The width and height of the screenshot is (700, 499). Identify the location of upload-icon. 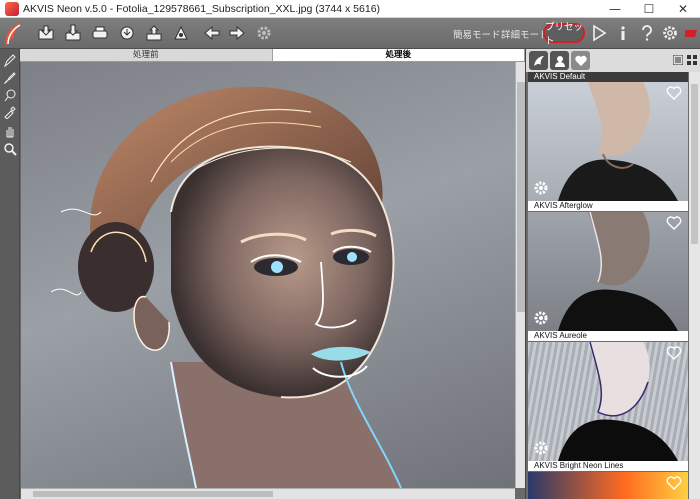
(154, 33).